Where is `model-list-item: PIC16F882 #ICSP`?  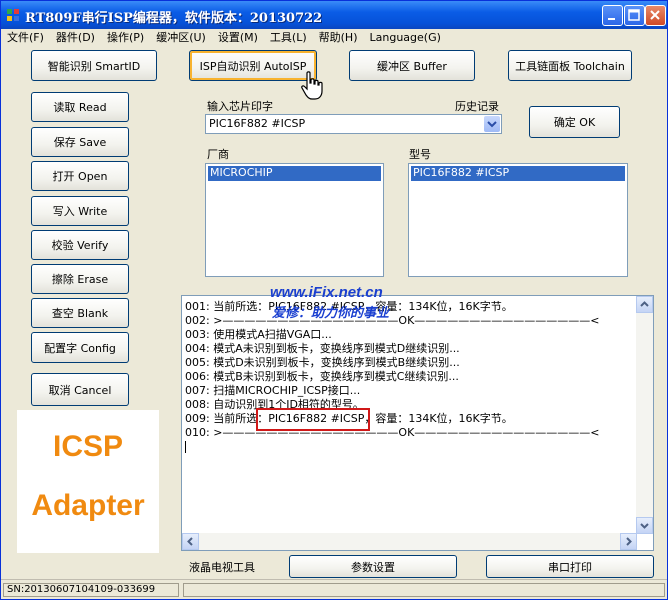
model-list-item: PIC16F882 #ICSP is located at coordinates (518, 173).